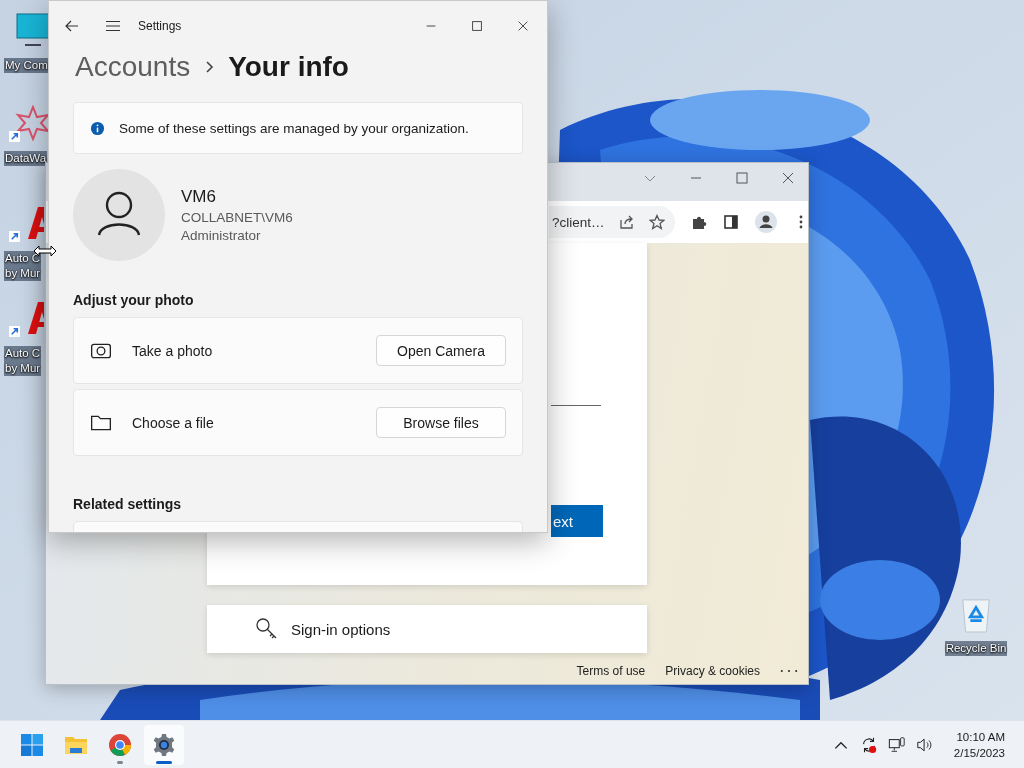  What do you see at coordinates (97, 128) in the screenshot?
I see `info-icon` at bounding box center [97, 128].